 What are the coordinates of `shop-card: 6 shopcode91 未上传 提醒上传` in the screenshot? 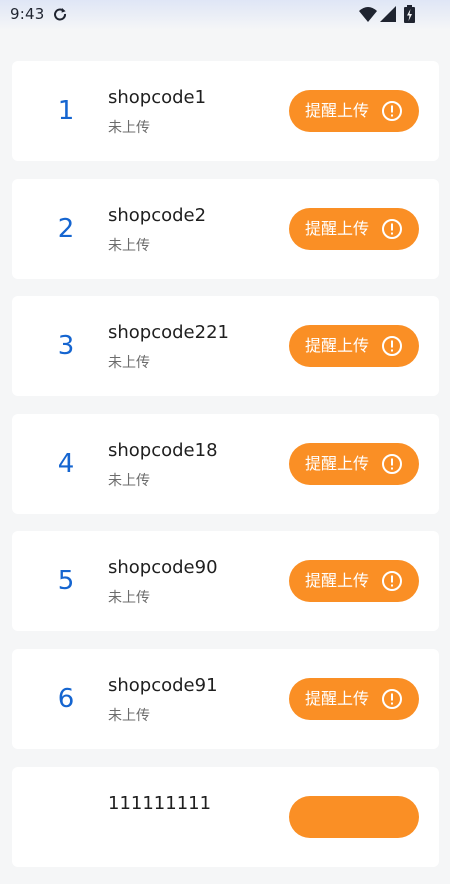 It's located at (225, 698).